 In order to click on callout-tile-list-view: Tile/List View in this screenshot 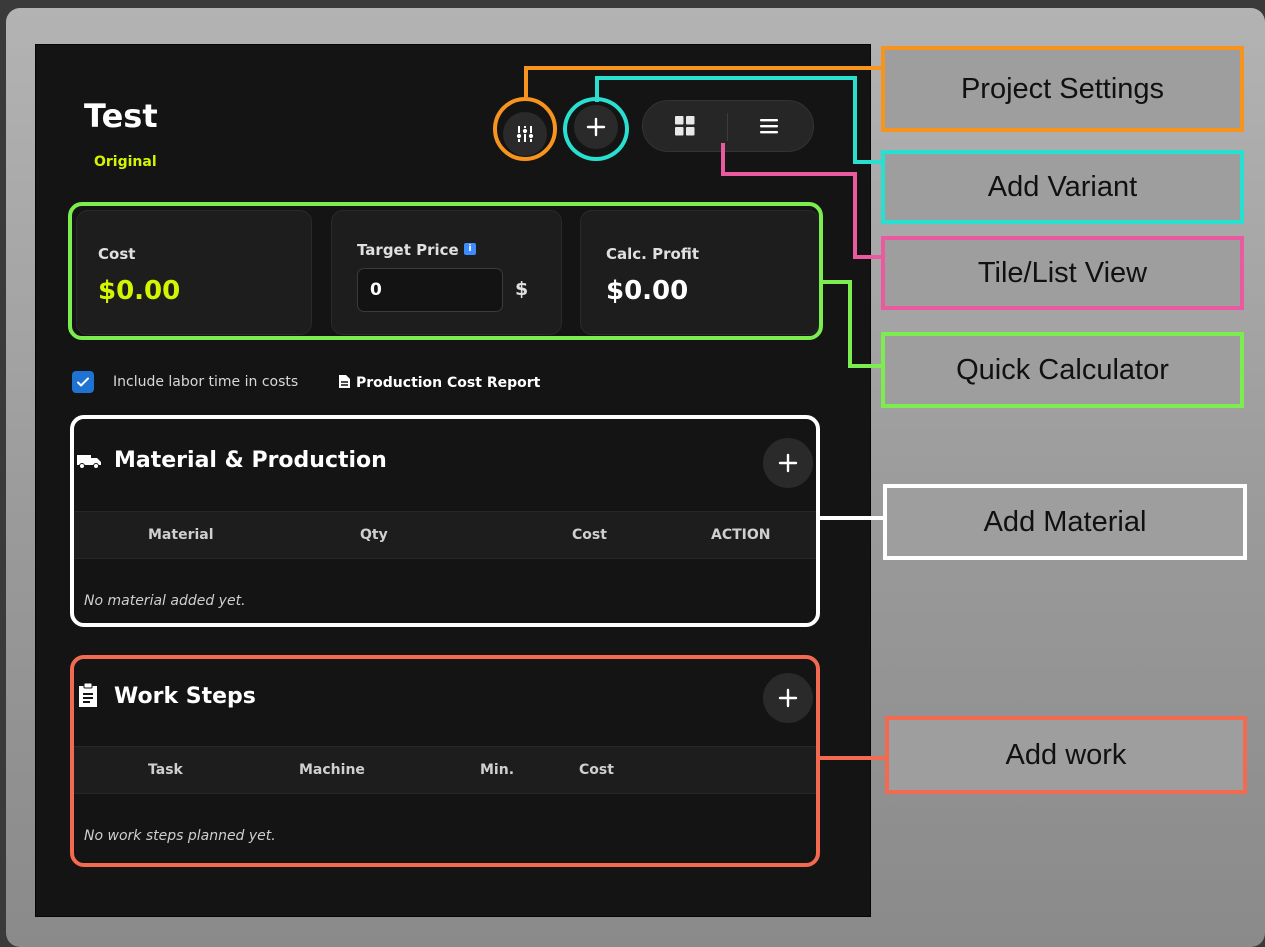, I will do `click(1062, 273)`.